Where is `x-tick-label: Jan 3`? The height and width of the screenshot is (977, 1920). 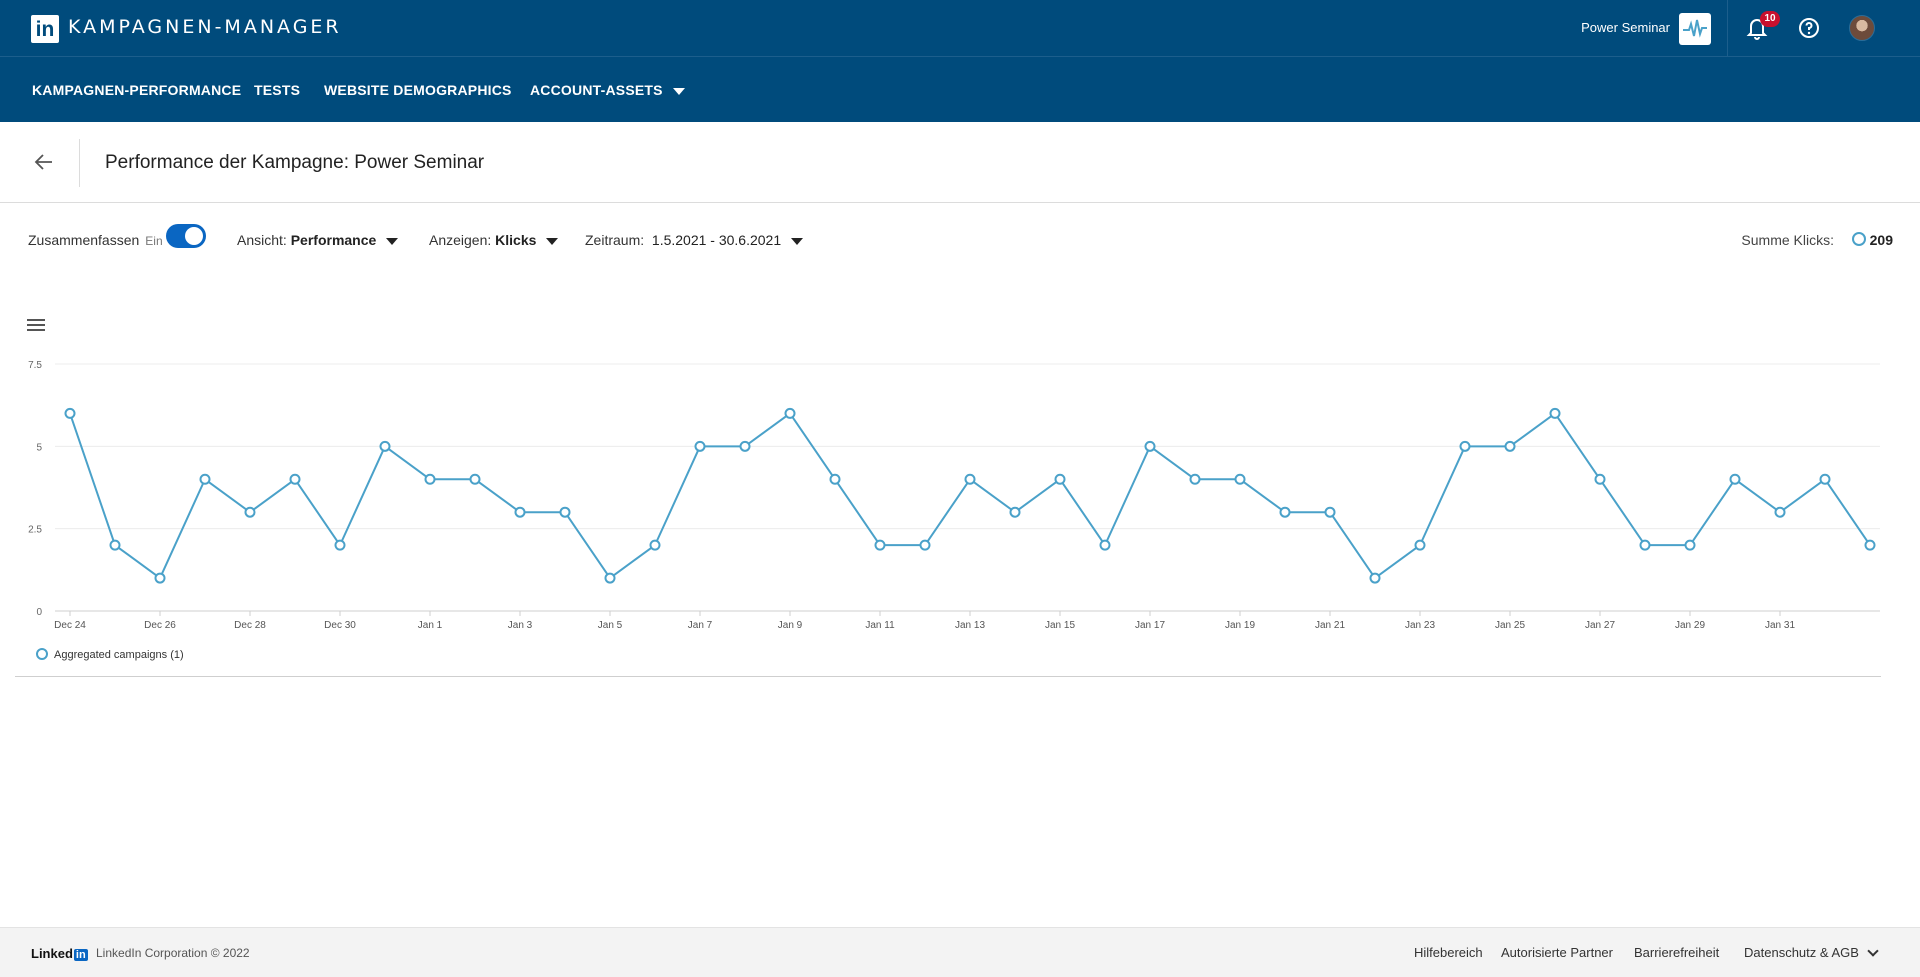
x-tick-label: Jan 3 is located at coordinates (520, 625).